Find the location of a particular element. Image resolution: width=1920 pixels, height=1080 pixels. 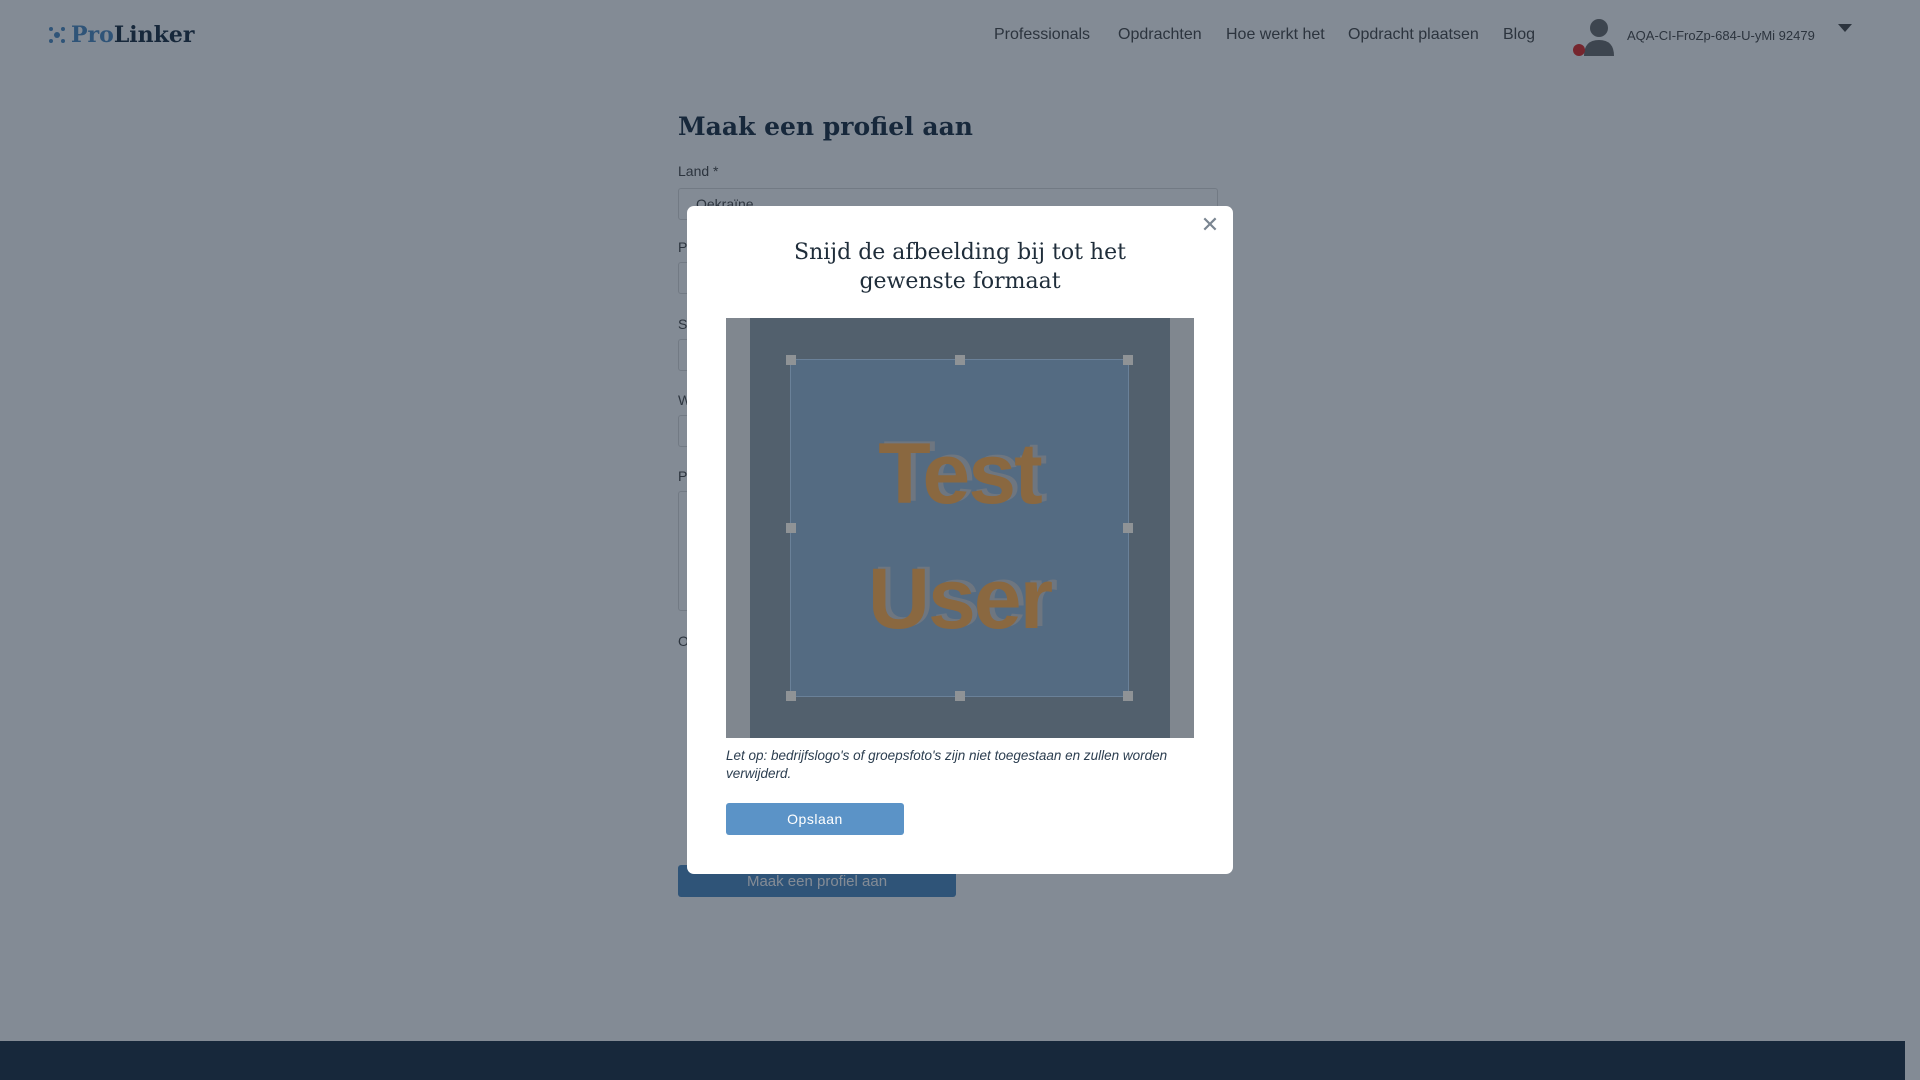

image-text-user: User is located at coordinates (960, 599).